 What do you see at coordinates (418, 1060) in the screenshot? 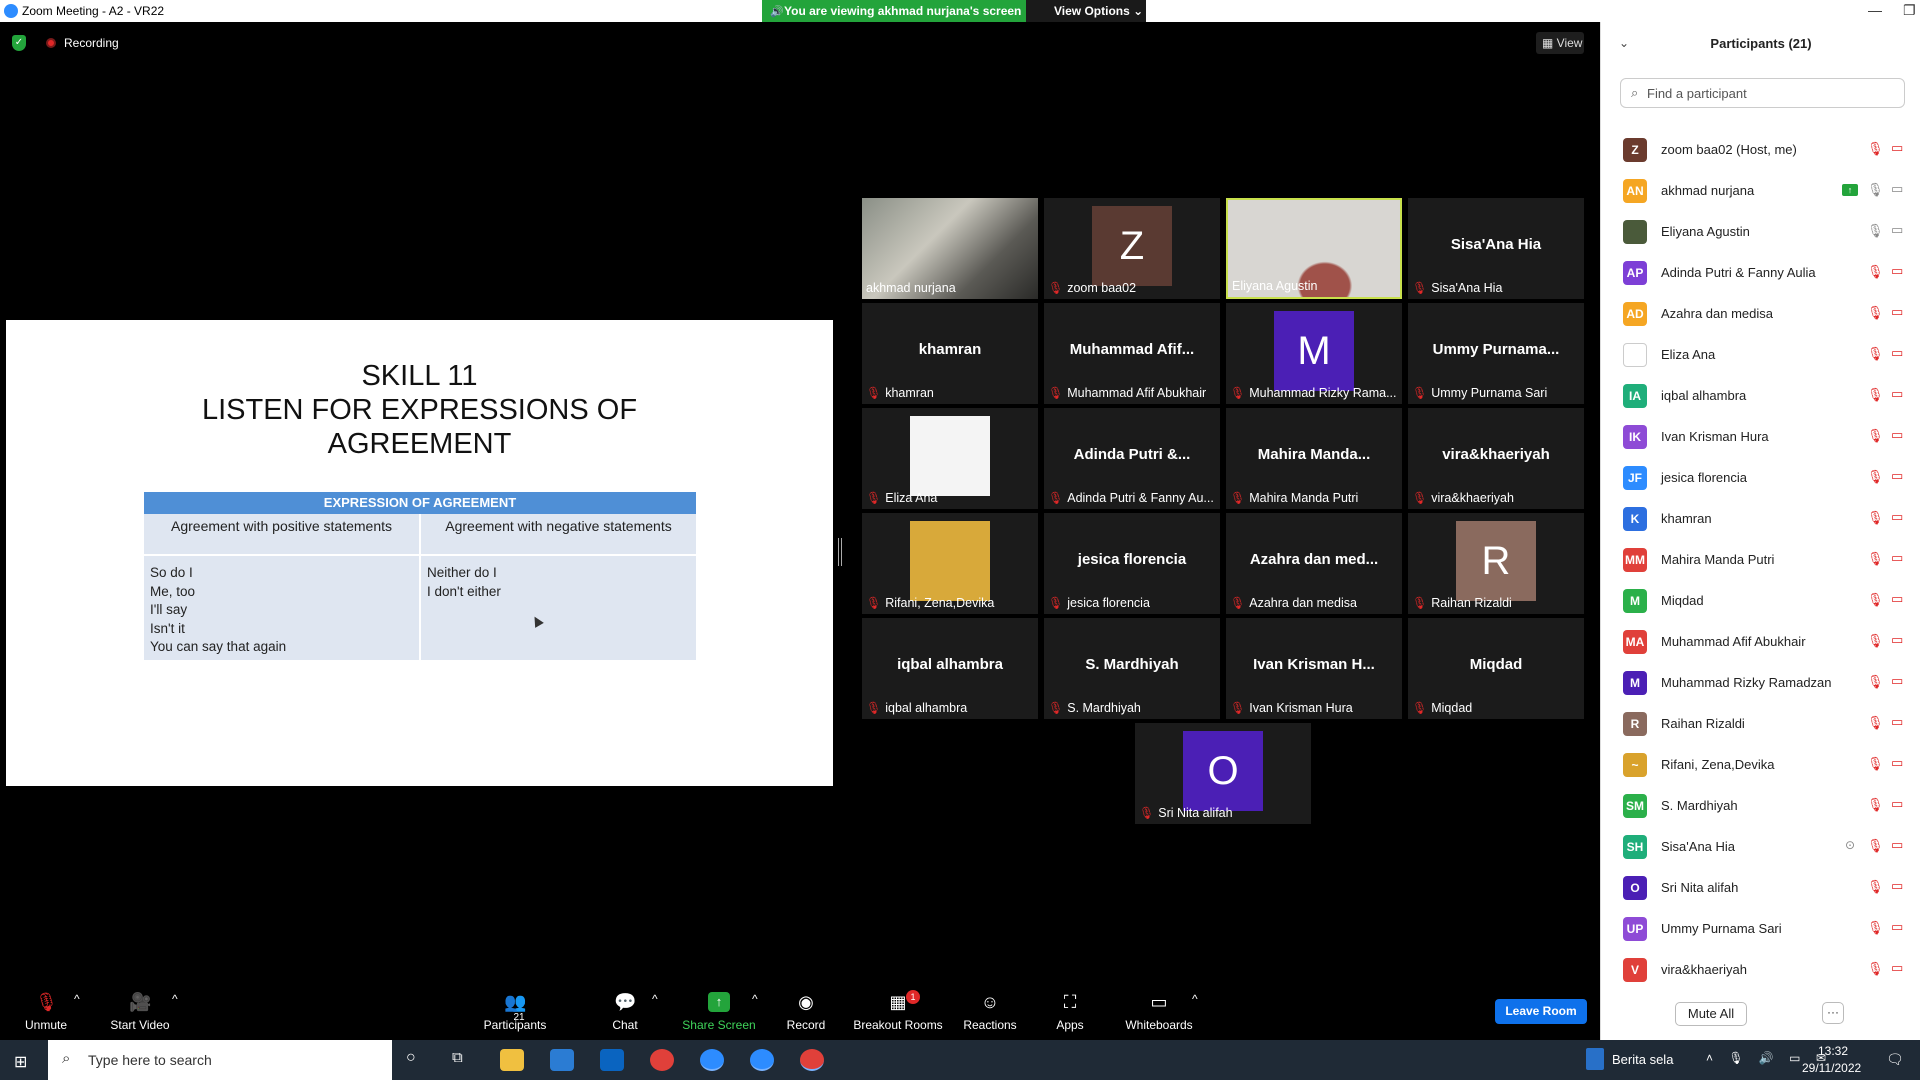
I see `cortana-icon: ○` at bounding box center [418, 1060].